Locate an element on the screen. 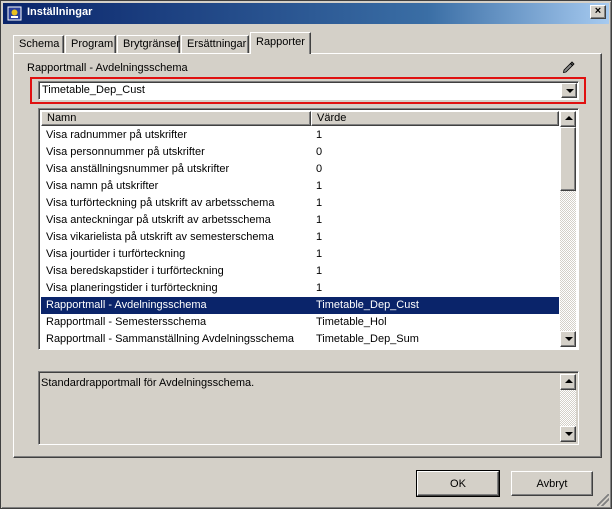  resize-grip-icon is located at coordinates (603, 500).